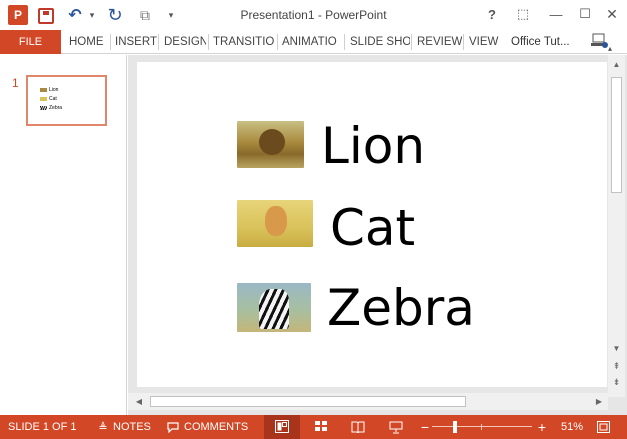 This screenshot has width=627, height=439. I want to click on vertical-scrollbar: ▲ ▼, so click(616, 226).